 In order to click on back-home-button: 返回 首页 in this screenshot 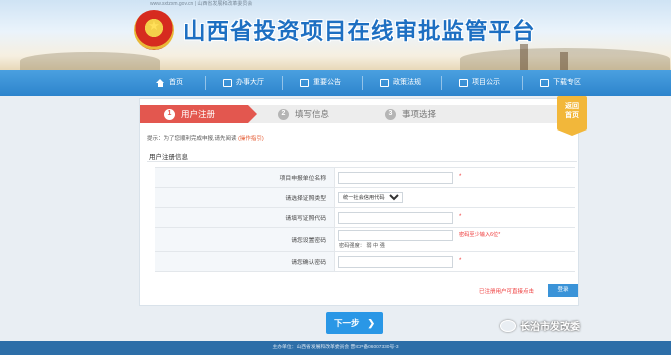, I will do `click(572, 116)`.